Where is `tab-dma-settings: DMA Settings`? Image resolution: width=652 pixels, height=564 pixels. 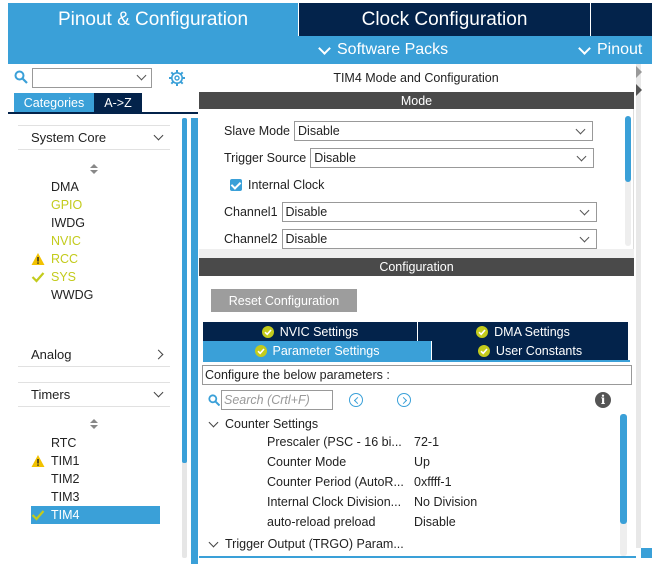 tab-dma-settings: DMA Settings is located at coordinates (523, 331).